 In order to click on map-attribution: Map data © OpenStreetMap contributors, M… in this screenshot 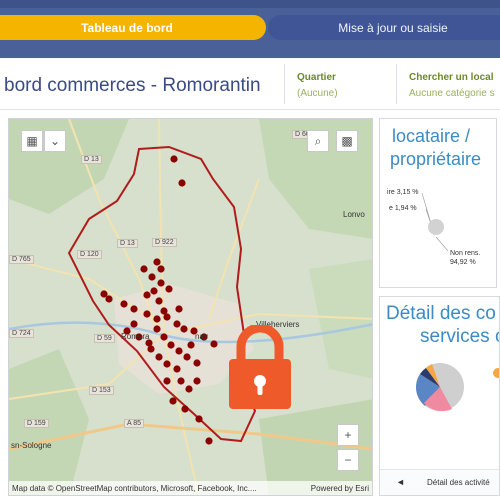, I will do `click(190, 488)`.